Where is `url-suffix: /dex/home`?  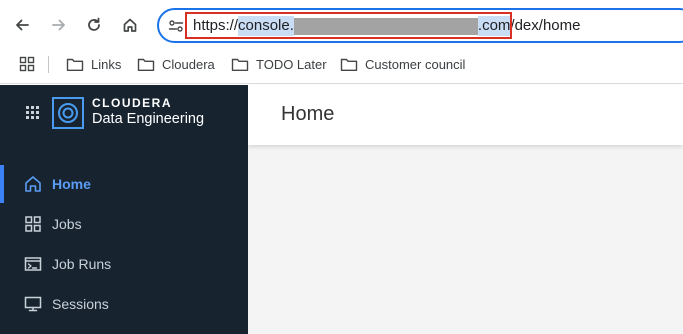
url-suffix: /dex/home is located at coordinates (545, 25).